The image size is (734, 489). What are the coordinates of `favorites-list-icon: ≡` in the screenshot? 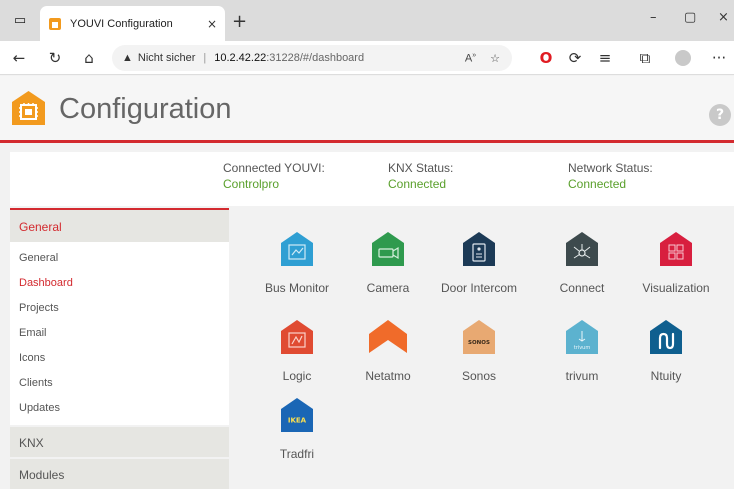 It's located at (605, 58).